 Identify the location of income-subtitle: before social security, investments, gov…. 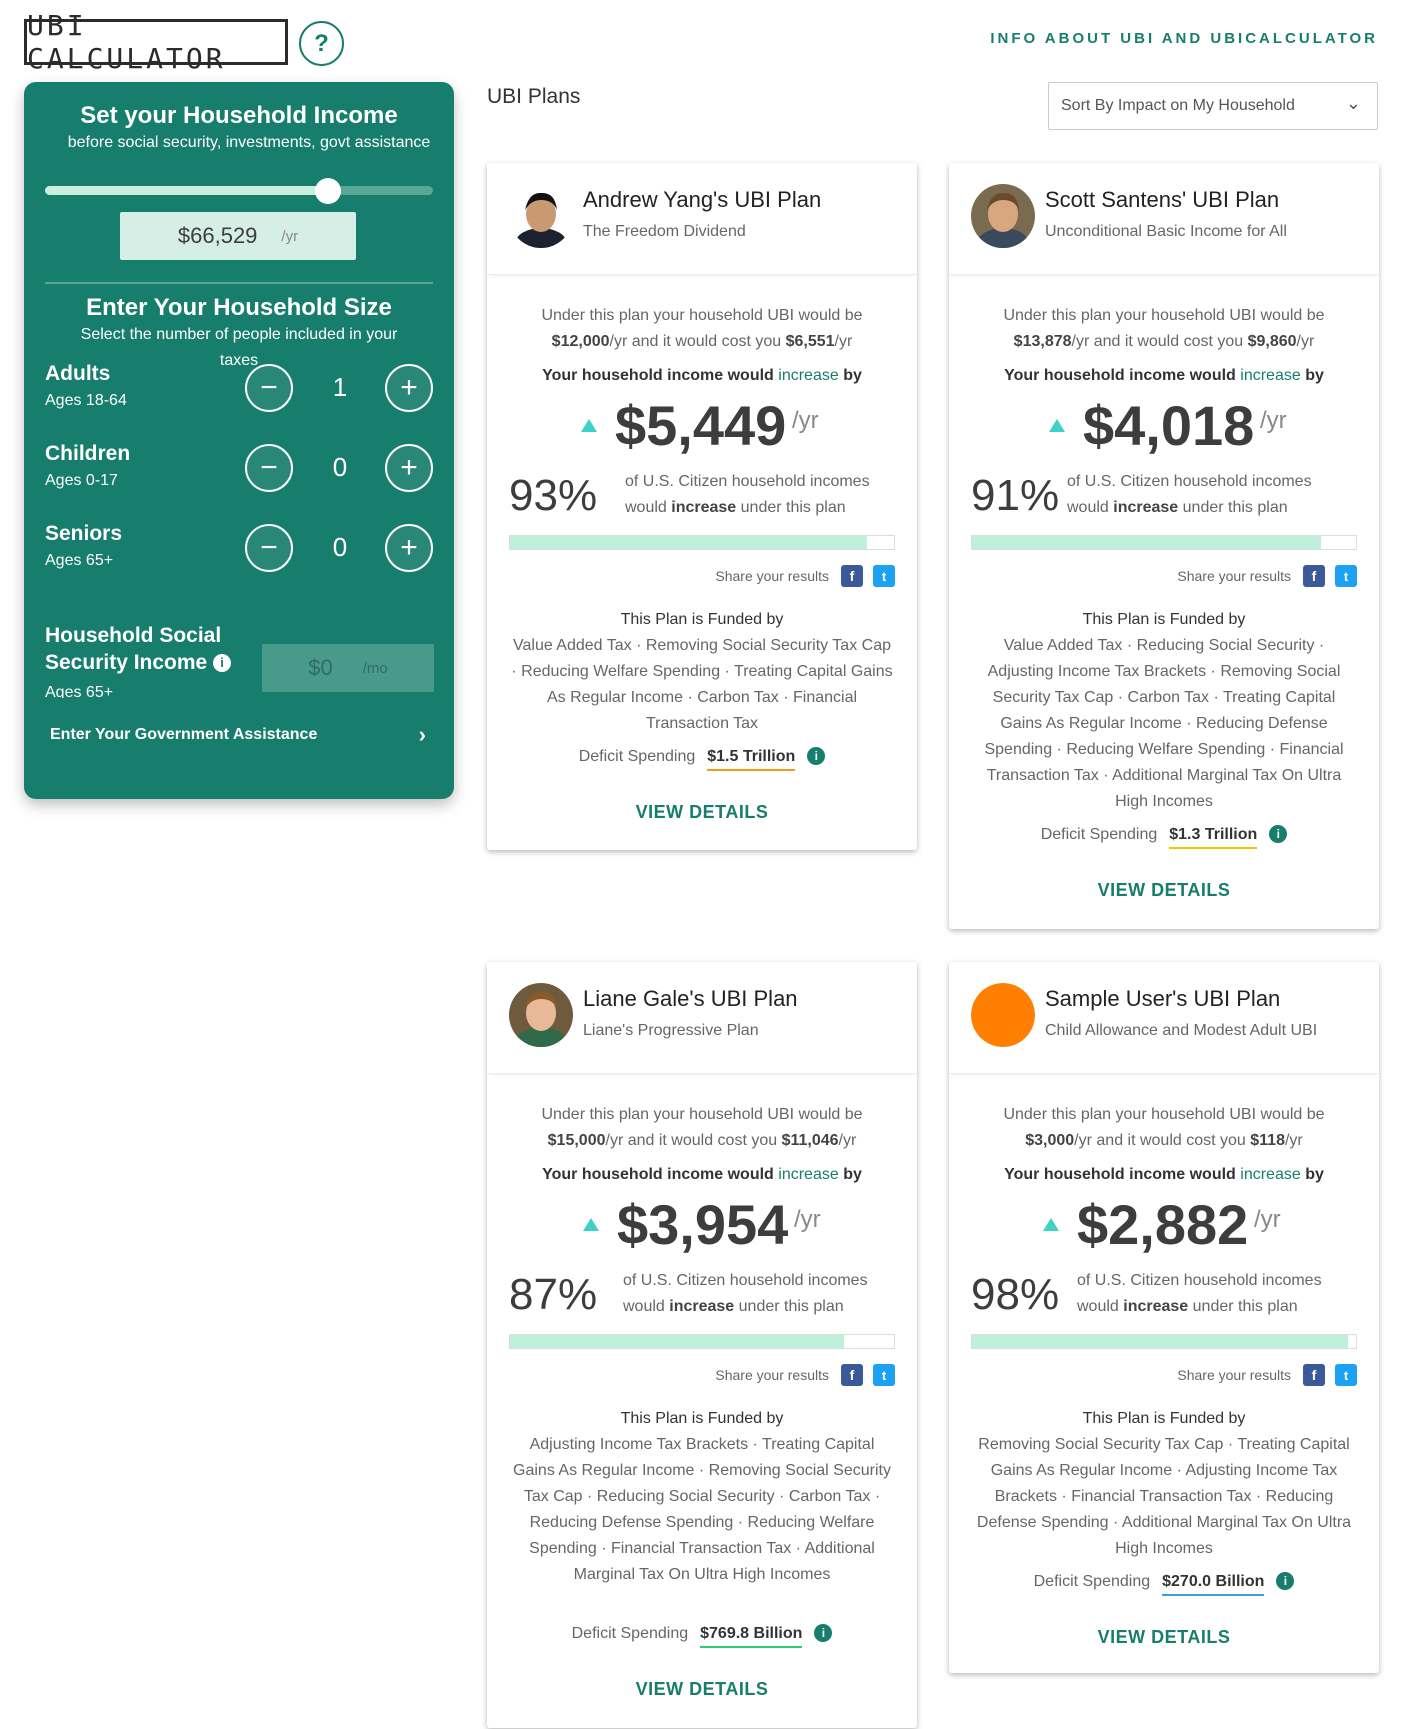
(249, 142).